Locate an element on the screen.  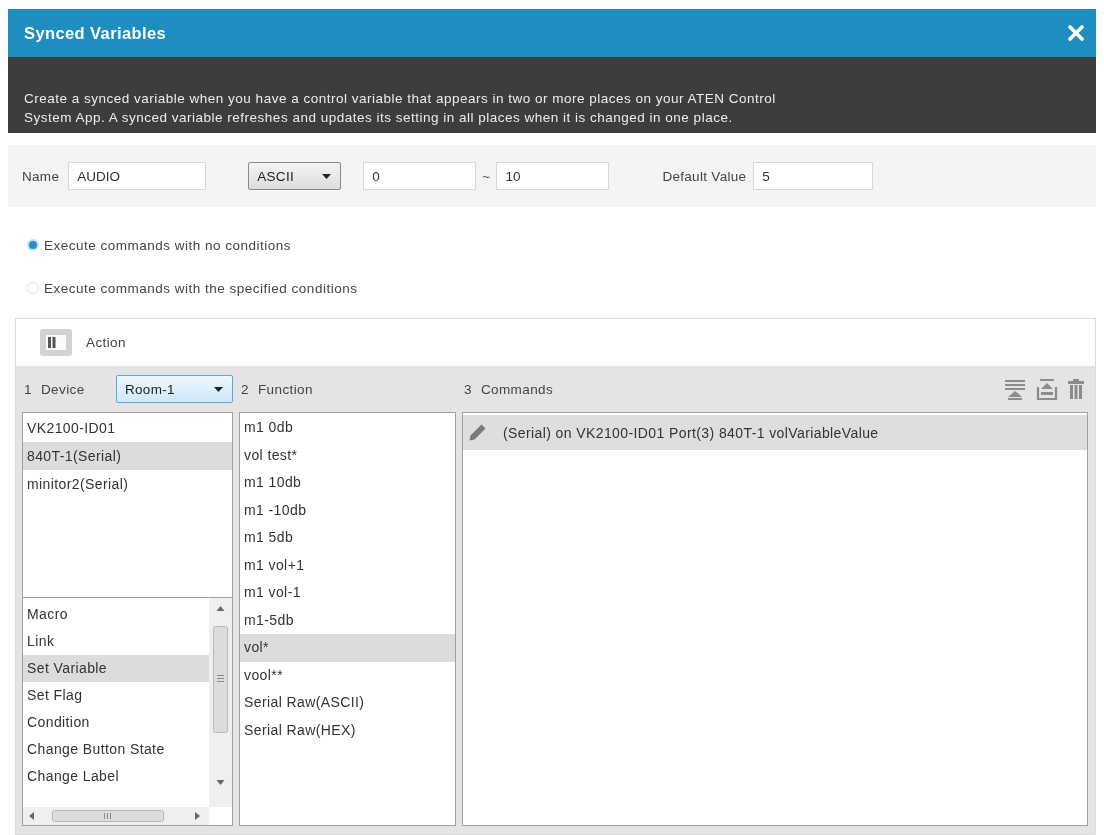
close-icon is located at coordinates (1076, 33).